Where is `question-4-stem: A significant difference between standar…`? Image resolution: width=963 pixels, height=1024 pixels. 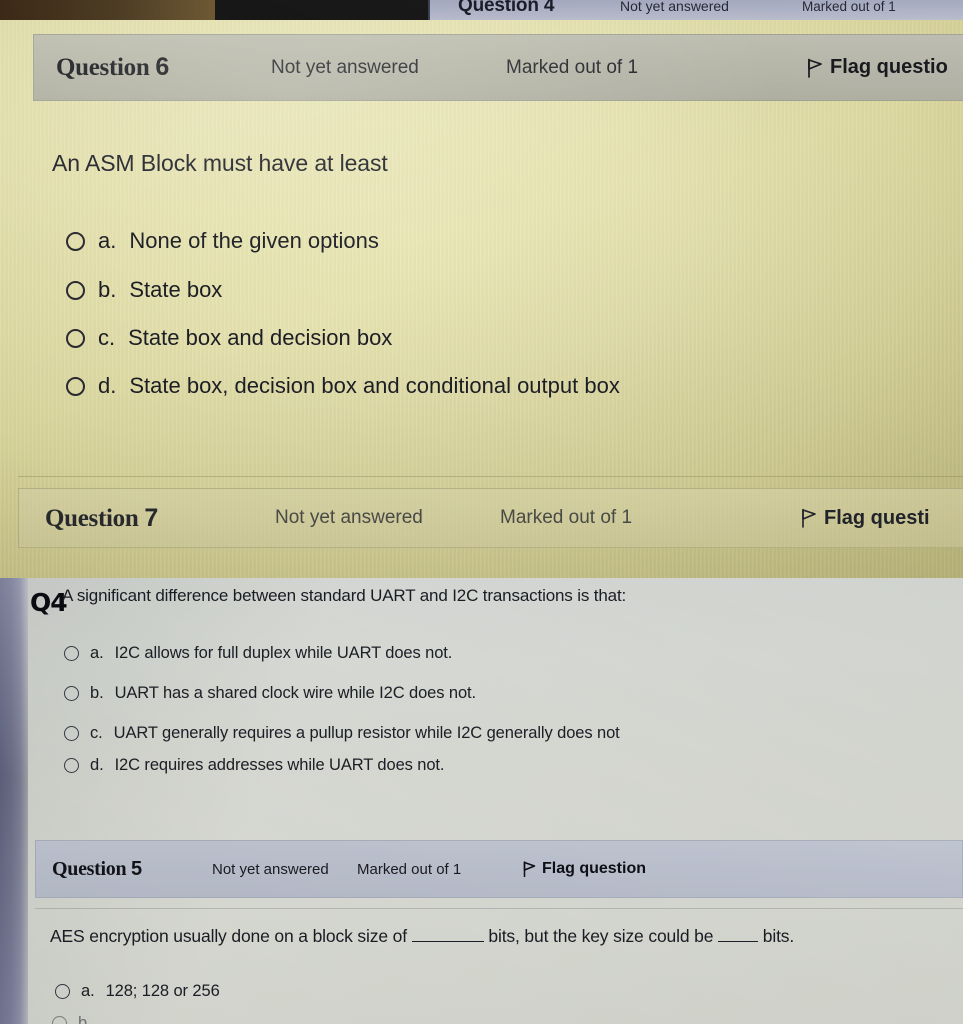 question-4-stem: A significant difference between standar… is located at coordinates (344, 595).